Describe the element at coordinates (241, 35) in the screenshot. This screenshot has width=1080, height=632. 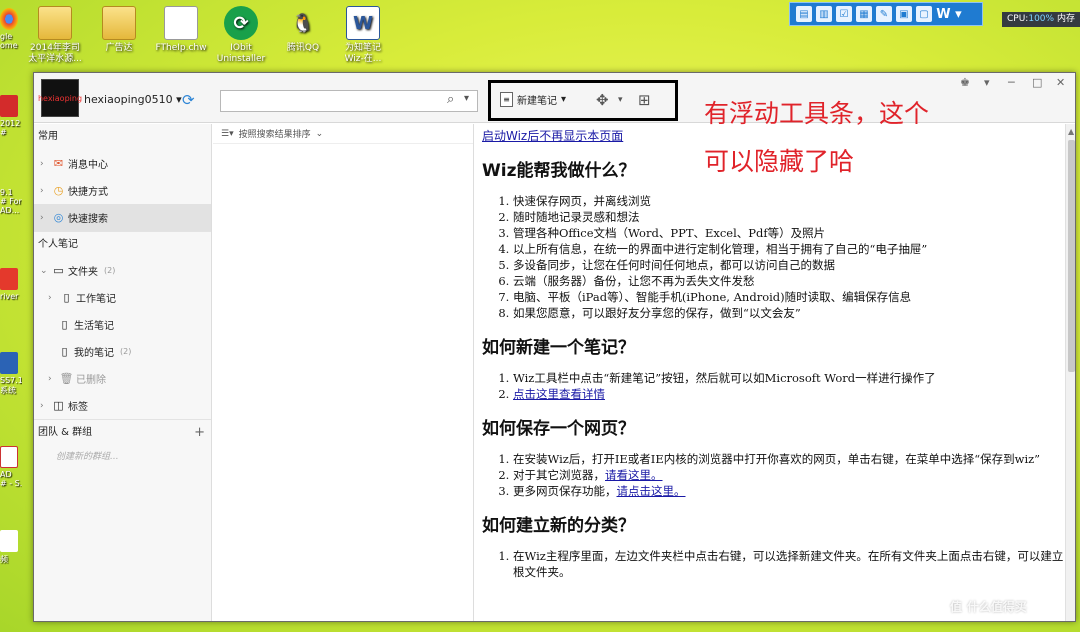
I see `desktop-icon-iobit: ⟳ IObit Uninstaller` at that location.